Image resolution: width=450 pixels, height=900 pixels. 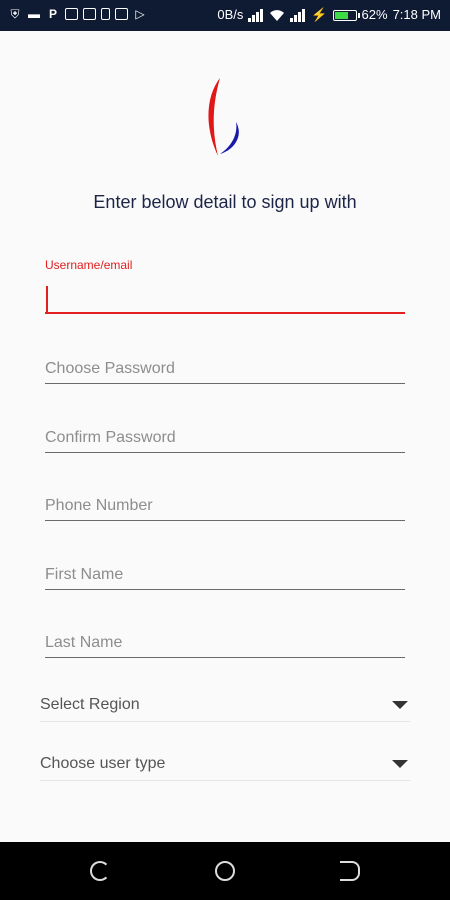 I want to click on charging-icon: ⚡, so click(x=319, y=14).